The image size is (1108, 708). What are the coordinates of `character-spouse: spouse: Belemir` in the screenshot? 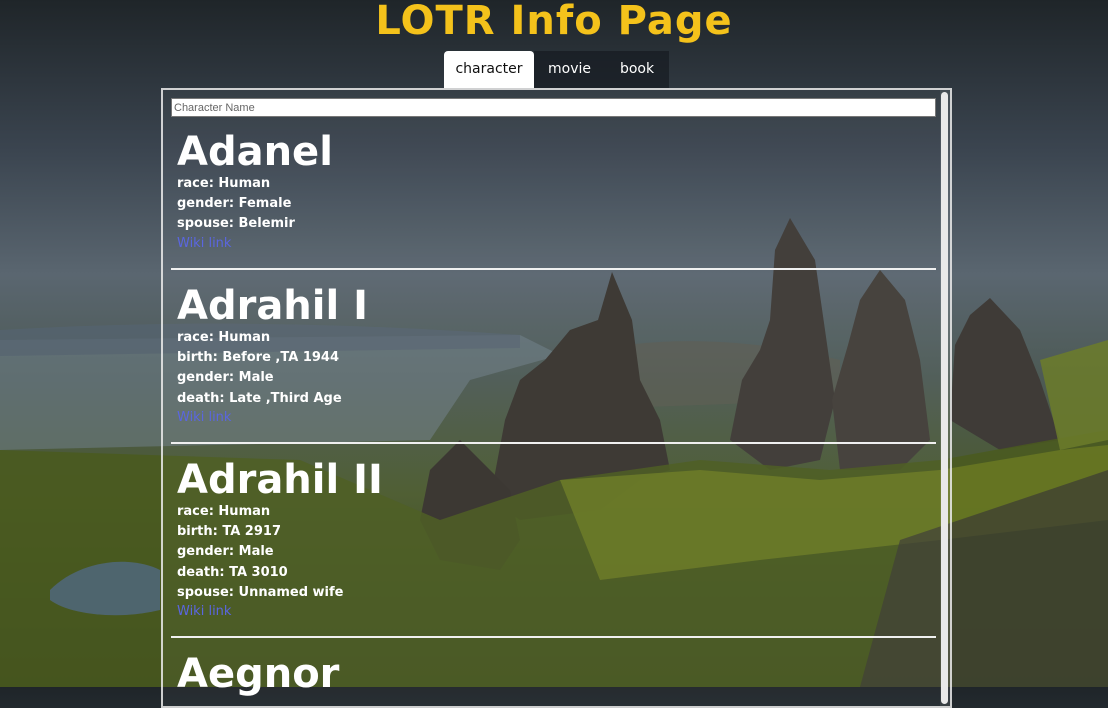 It's located at (236, 224).